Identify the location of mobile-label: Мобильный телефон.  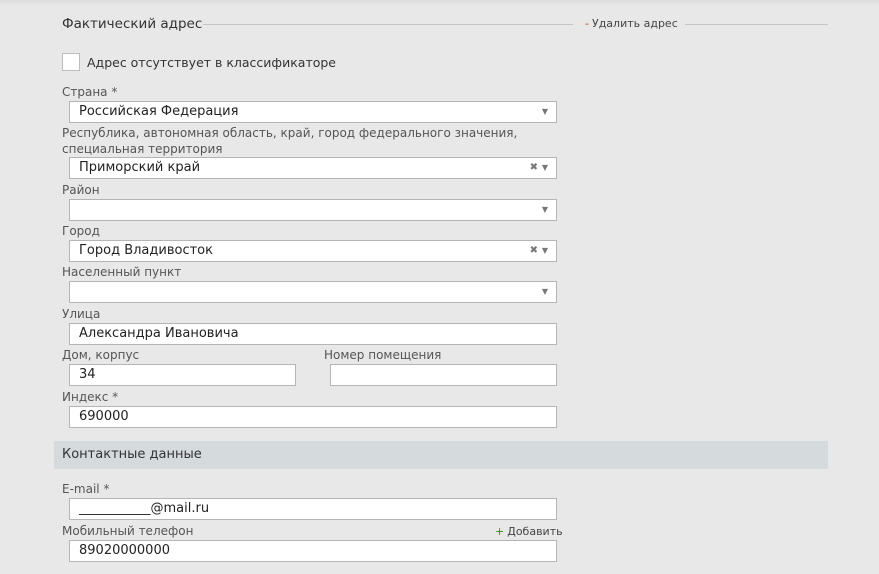
(128, 531).